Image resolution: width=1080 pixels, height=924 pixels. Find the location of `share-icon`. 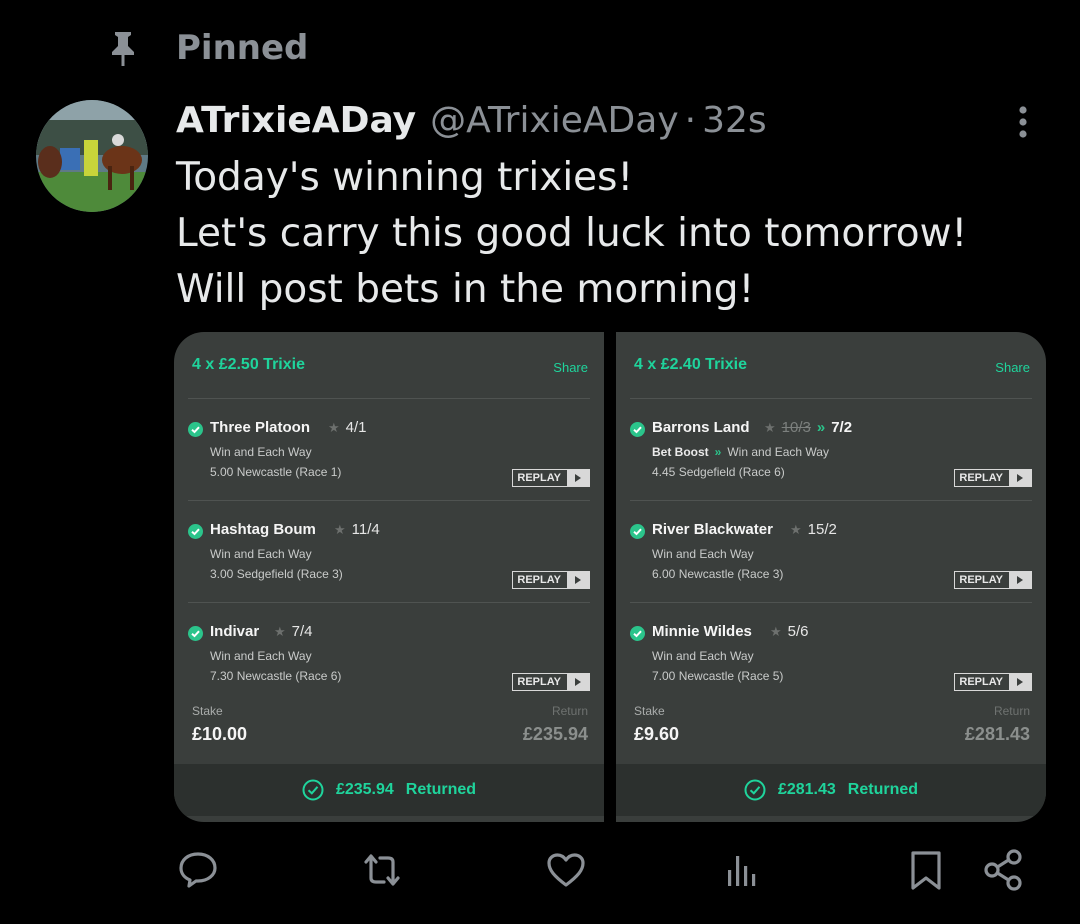

share-icon is located at coordinates (1003, 870).